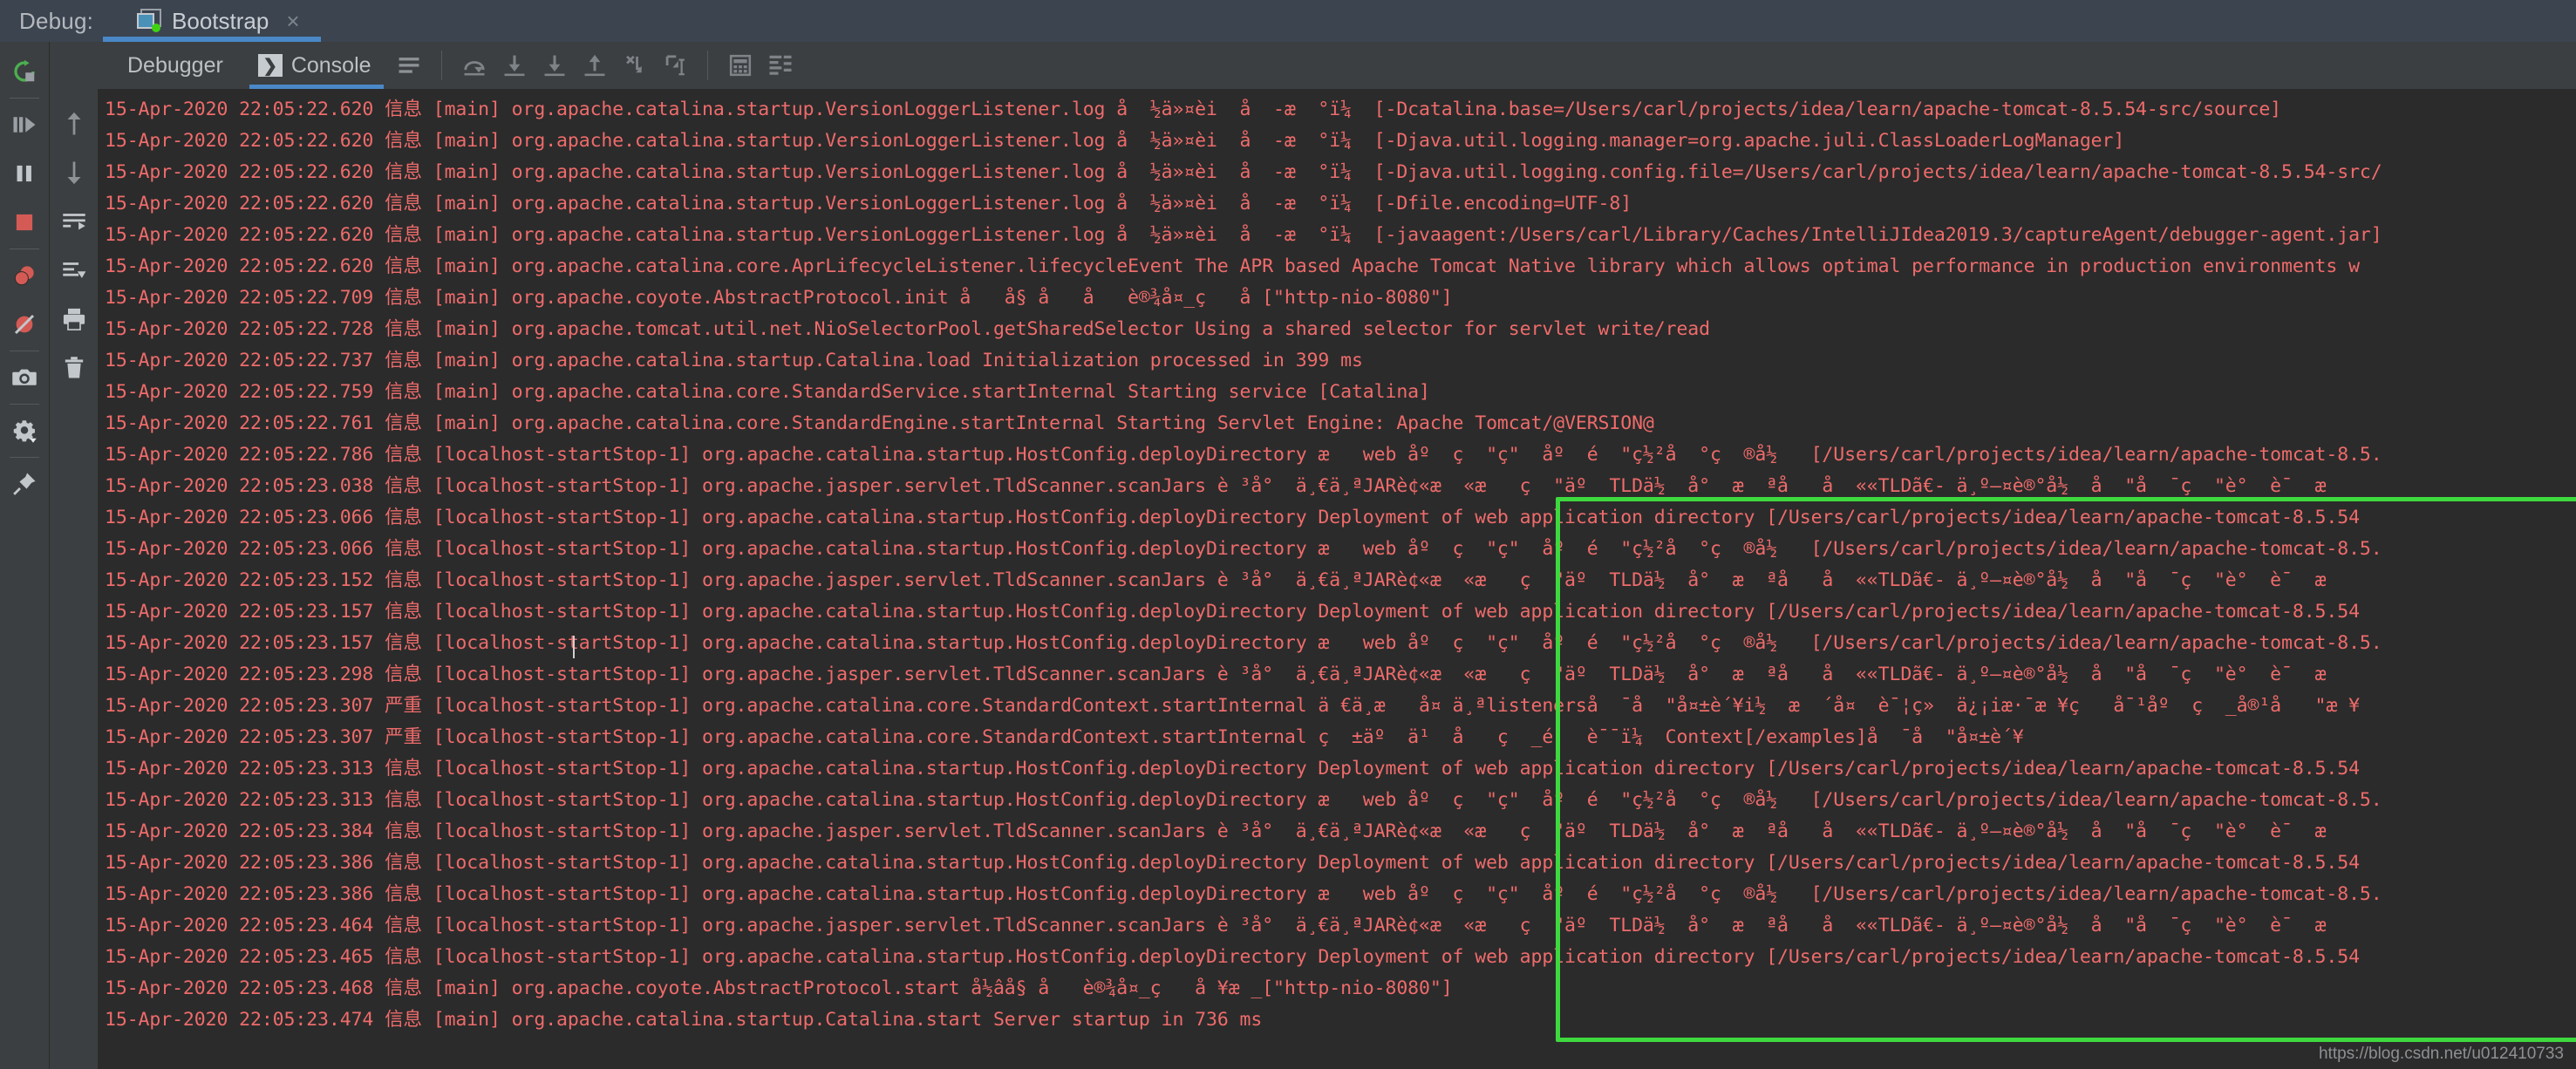 This screenshot has height=1069, width=2576. I want to click on rerun-icon, so click(25, 72).